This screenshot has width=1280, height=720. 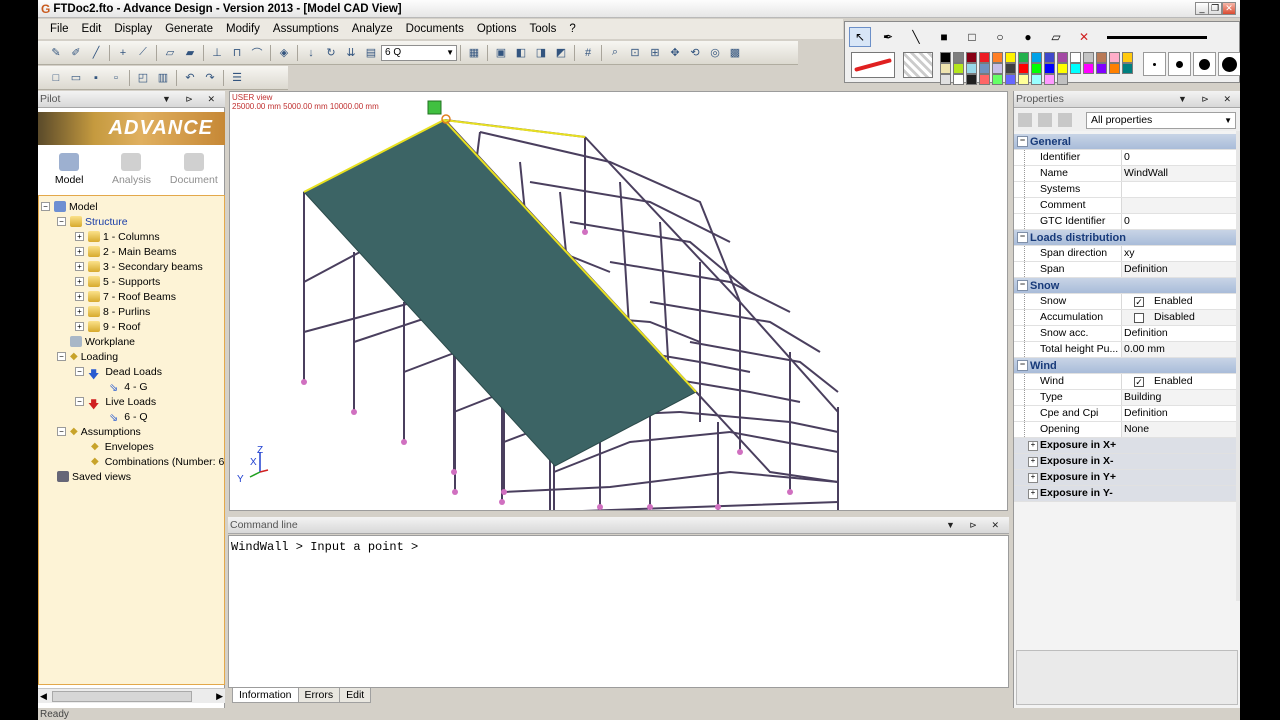 What do you see at coordinates (1179, 317) in the screenshot?
I see `property-value: Disabled` at bounding box center [1179, 317].